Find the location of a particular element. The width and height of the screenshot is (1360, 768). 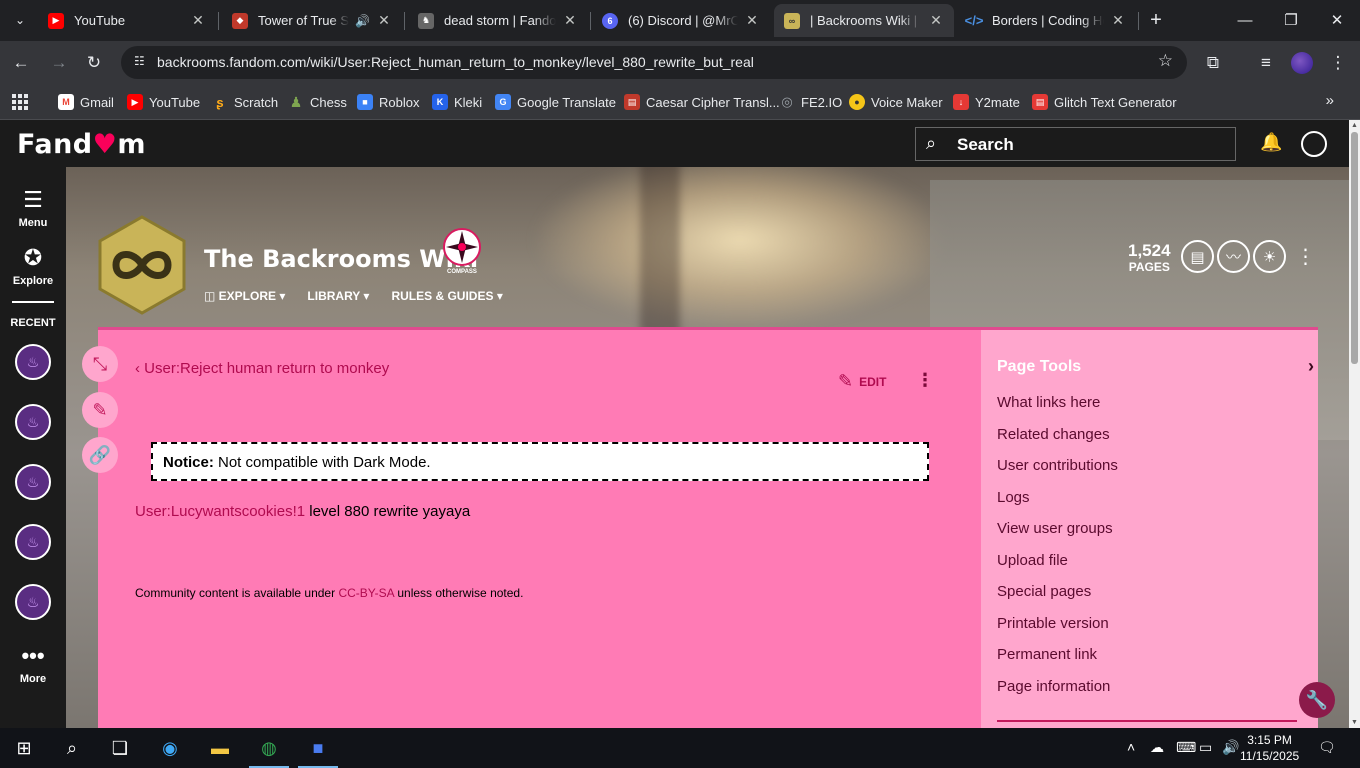

tab-backrooms-wiki: ∞ | Backrooms Wiki | Fandom ✕ is located at coordinates (864, 20).